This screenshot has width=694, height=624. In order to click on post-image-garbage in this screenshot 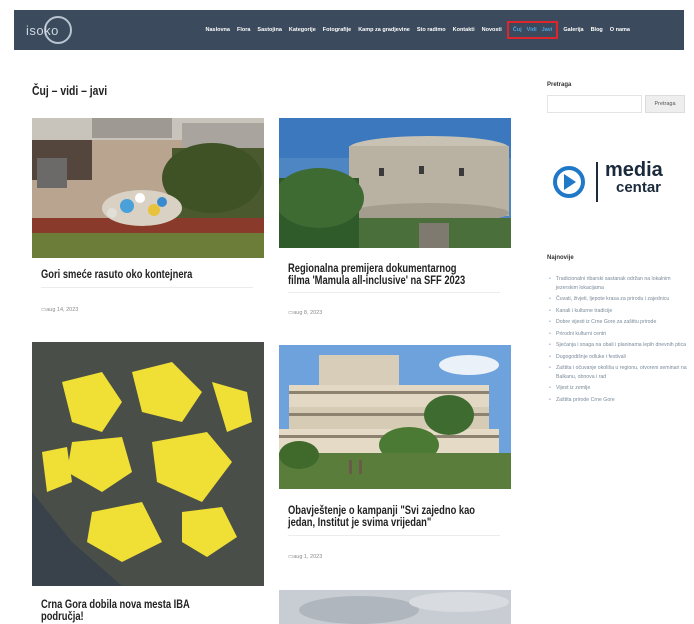, I will do `click(148, 188)`.